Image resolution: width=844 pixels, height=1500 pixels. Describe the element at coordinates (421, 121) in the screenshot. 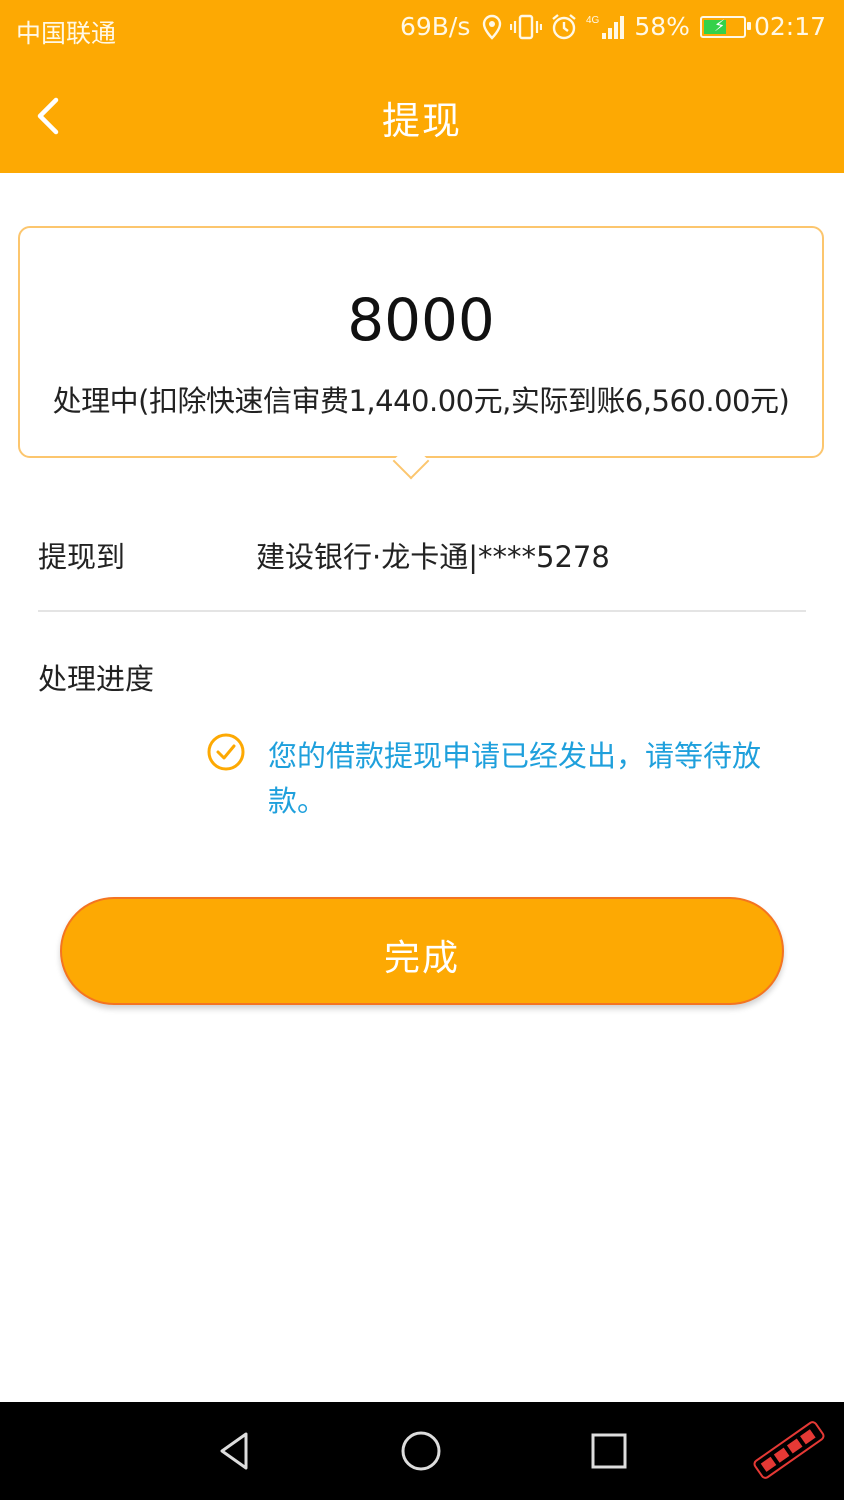

I see `page-title: 提现` at that location.